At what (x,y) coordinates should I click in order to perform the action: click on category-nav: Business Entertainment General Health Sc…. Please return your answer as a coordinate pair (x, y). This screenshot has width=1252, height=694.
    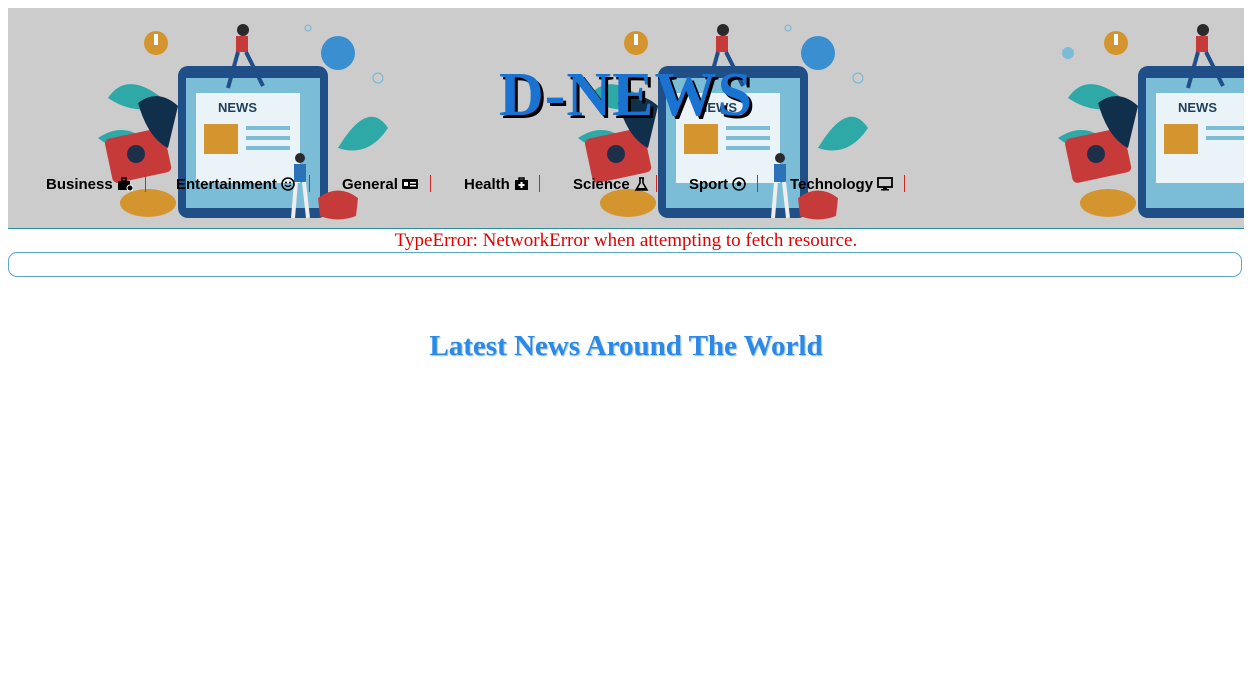
    Looking at the image, I should click on (626, 184).